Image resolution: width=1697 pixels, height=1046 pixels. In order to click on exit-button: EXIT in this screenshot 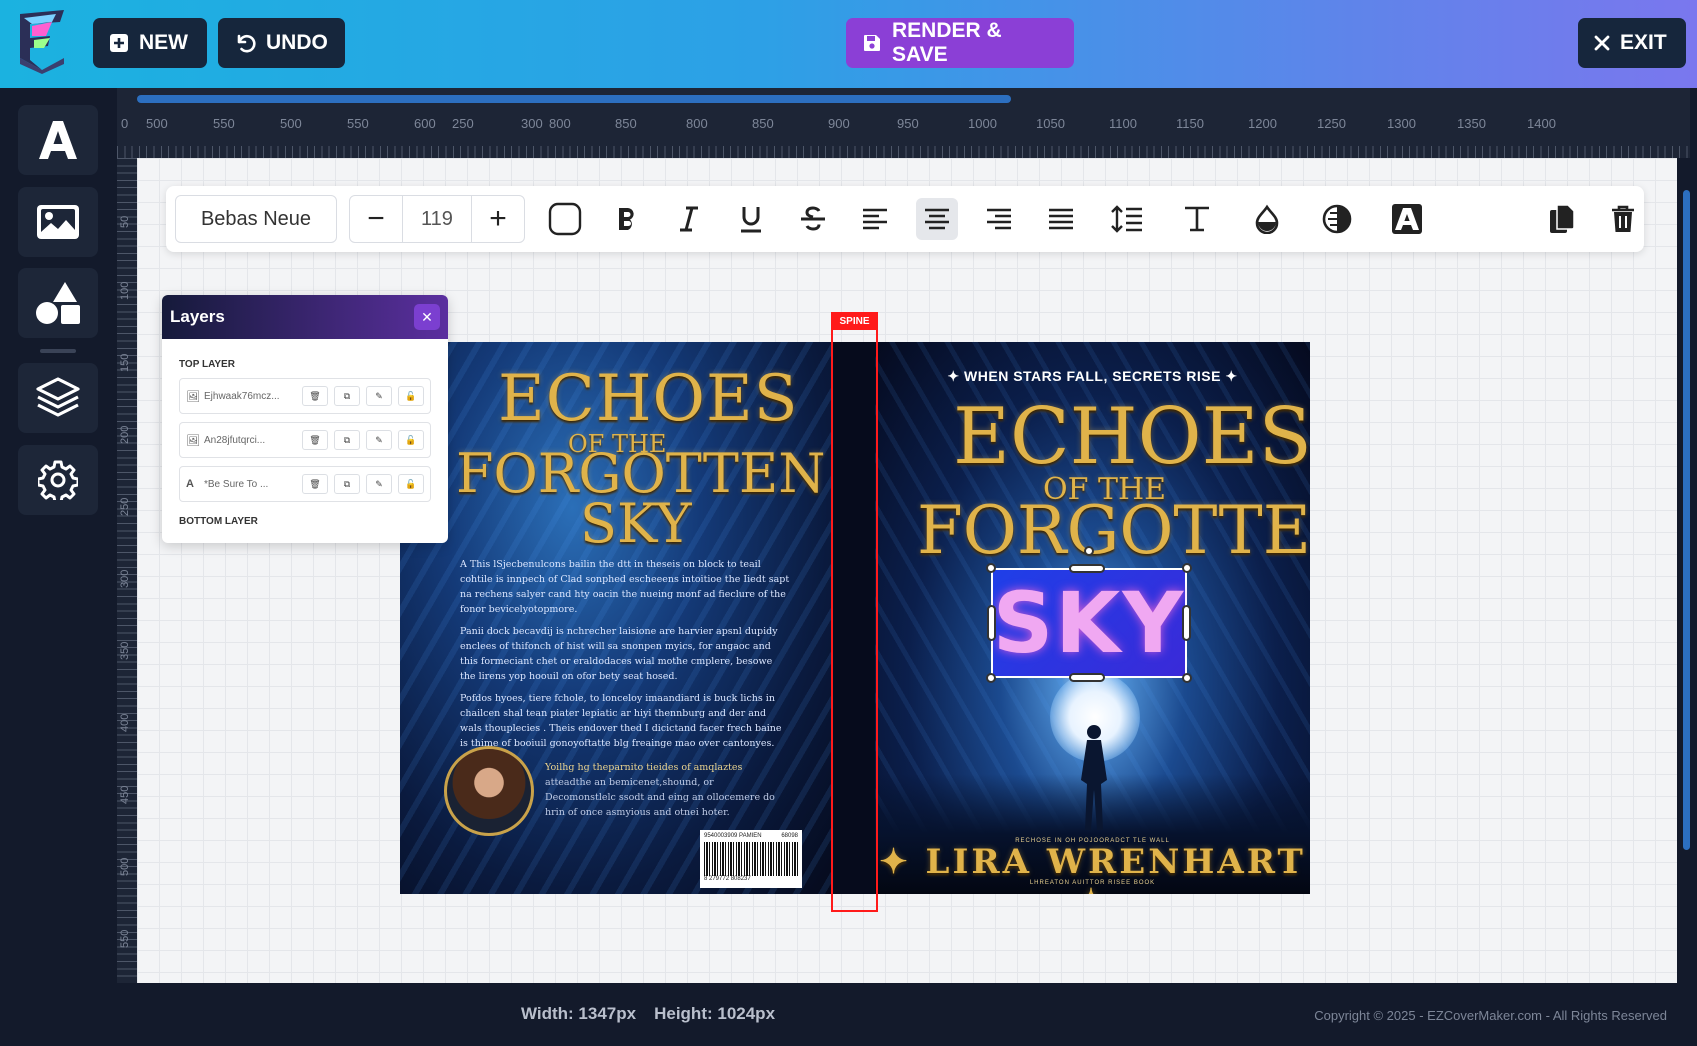, I will do `click(1632, 43)`.